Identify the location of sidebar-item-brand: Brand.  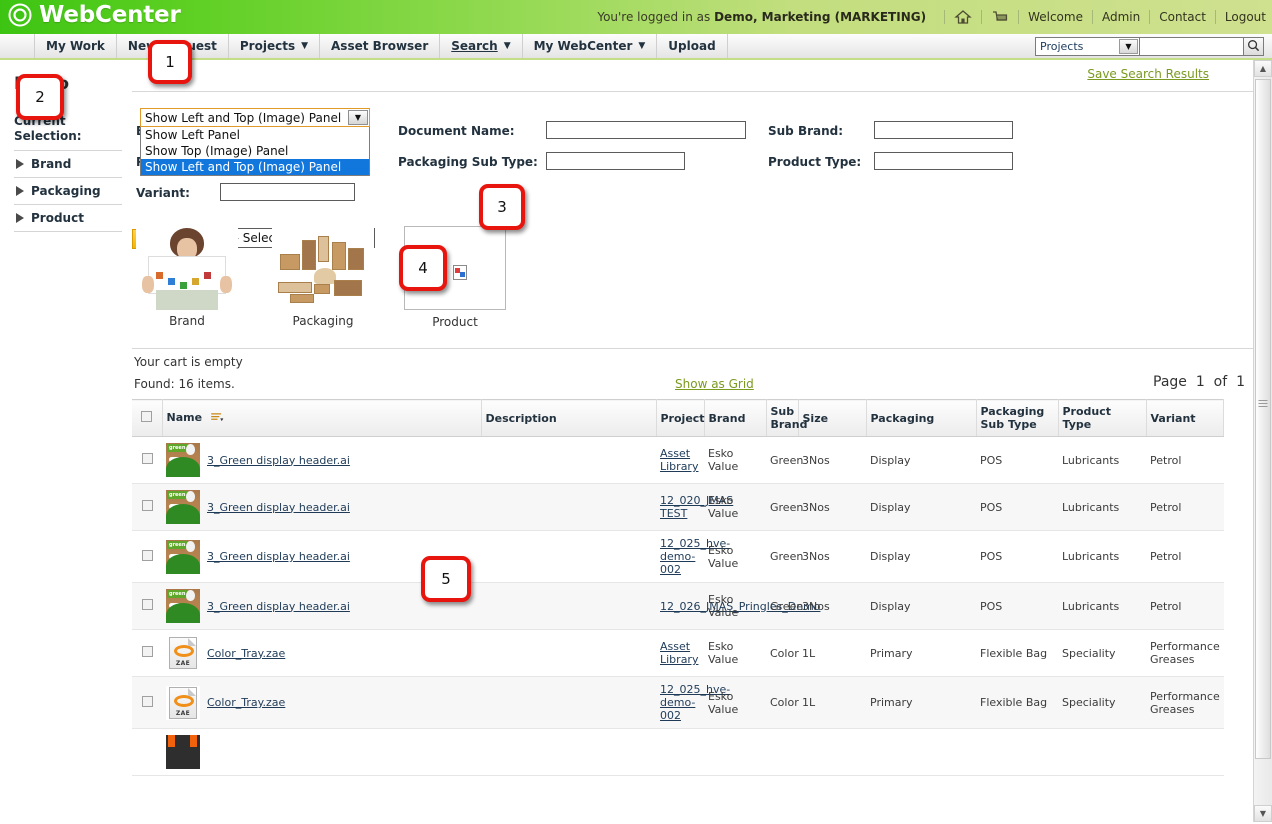
(68, 164).